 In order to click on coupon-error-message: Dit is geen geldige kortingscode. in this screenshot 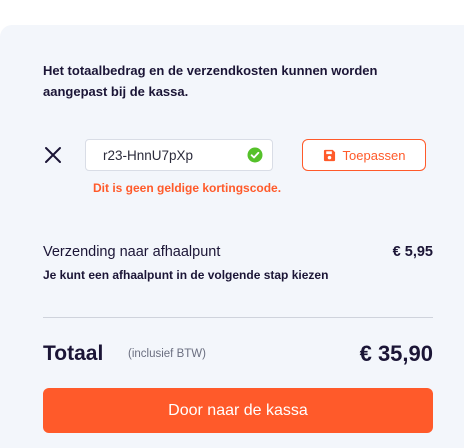, I will do `click(187, 188)`.